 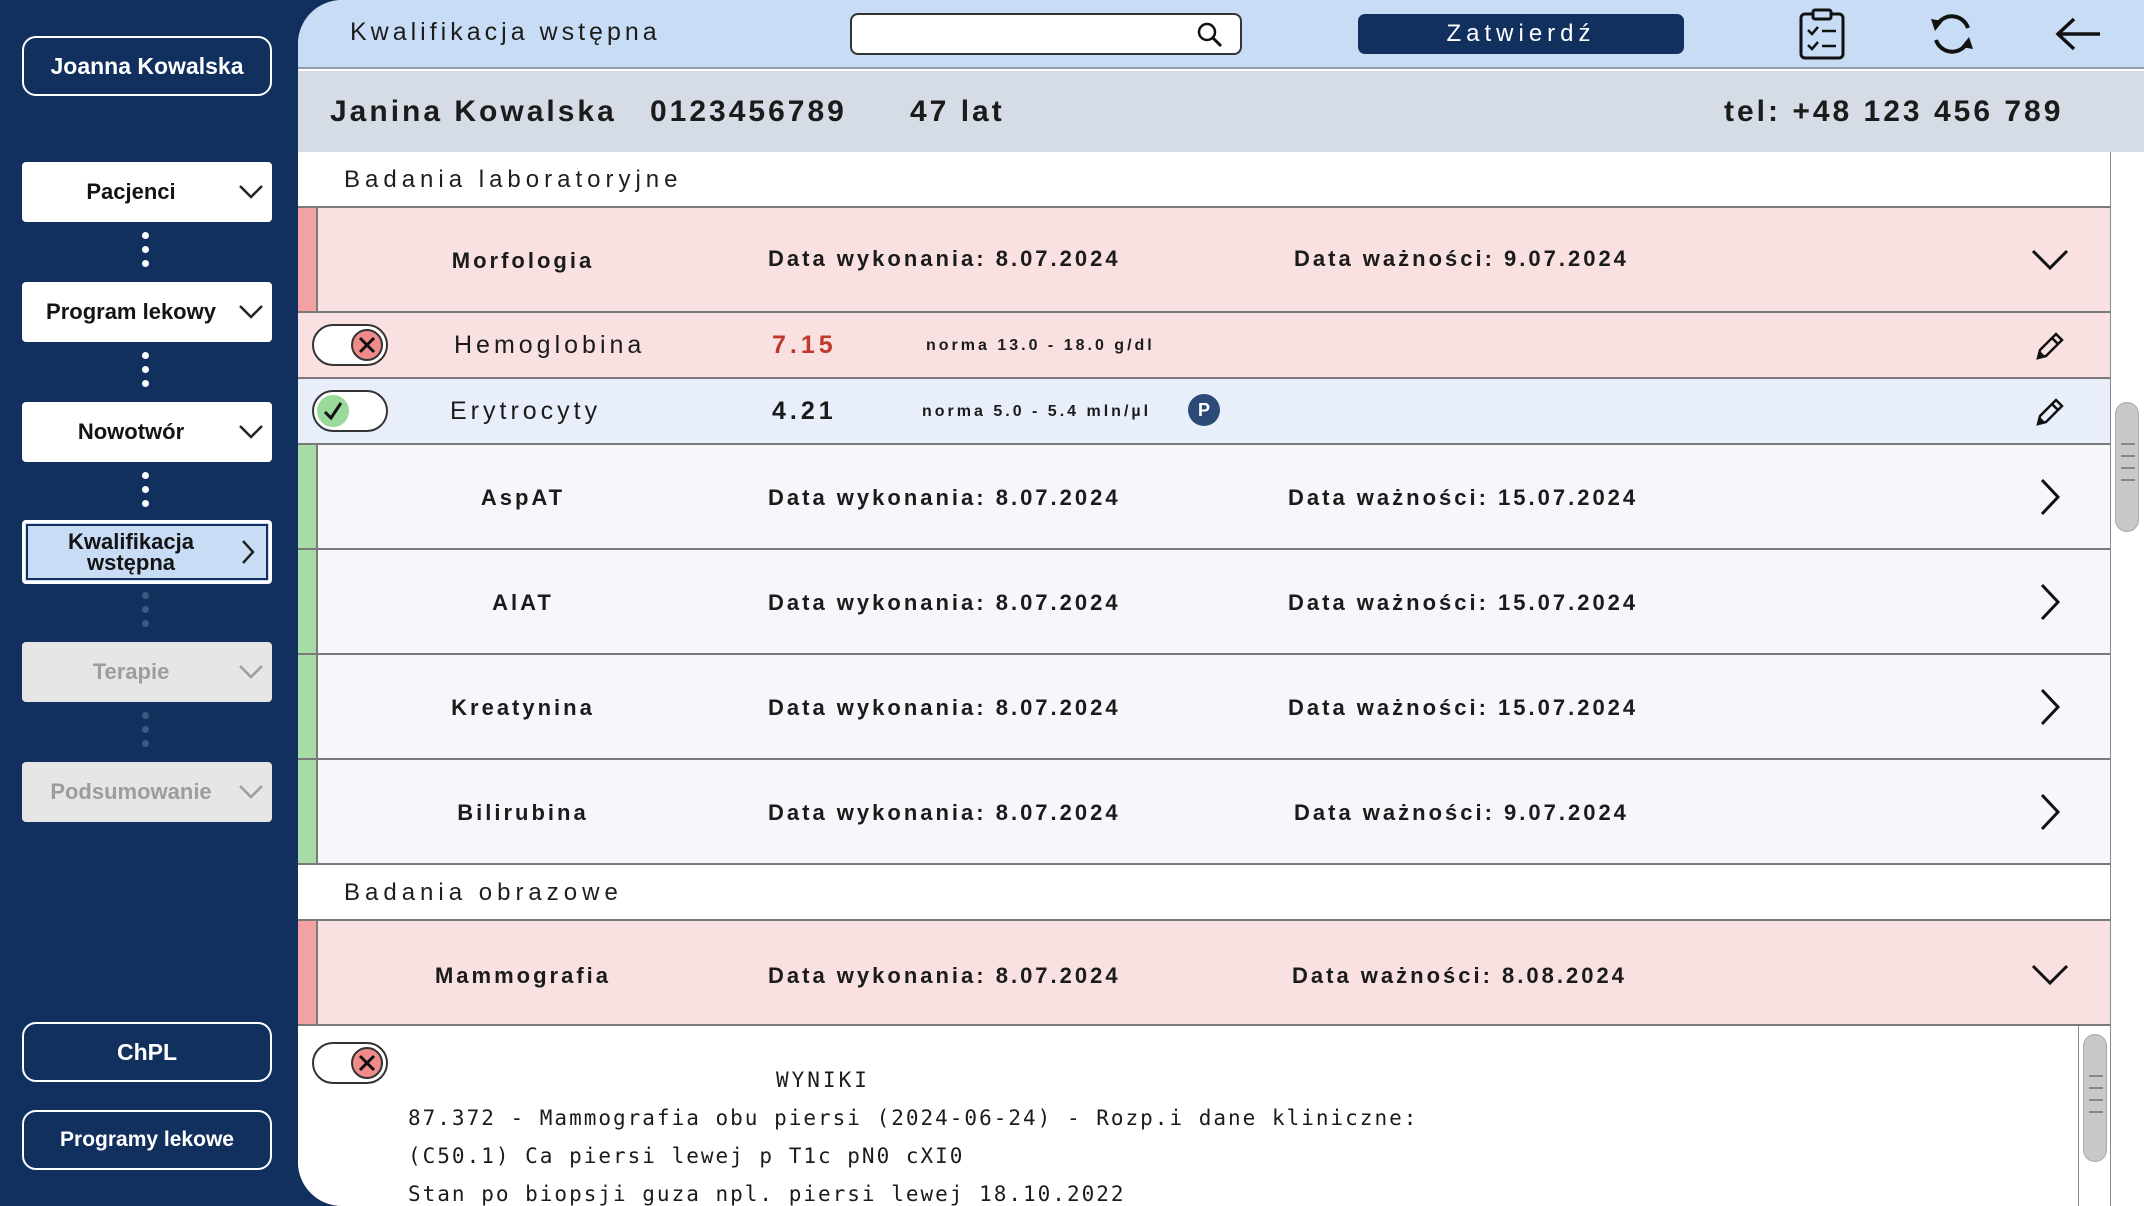 What do you see at coordinates (505, 32) in the screenshot?
I see `page-title: Kwalifikacja wstępna` at bounding box center [505, 32].